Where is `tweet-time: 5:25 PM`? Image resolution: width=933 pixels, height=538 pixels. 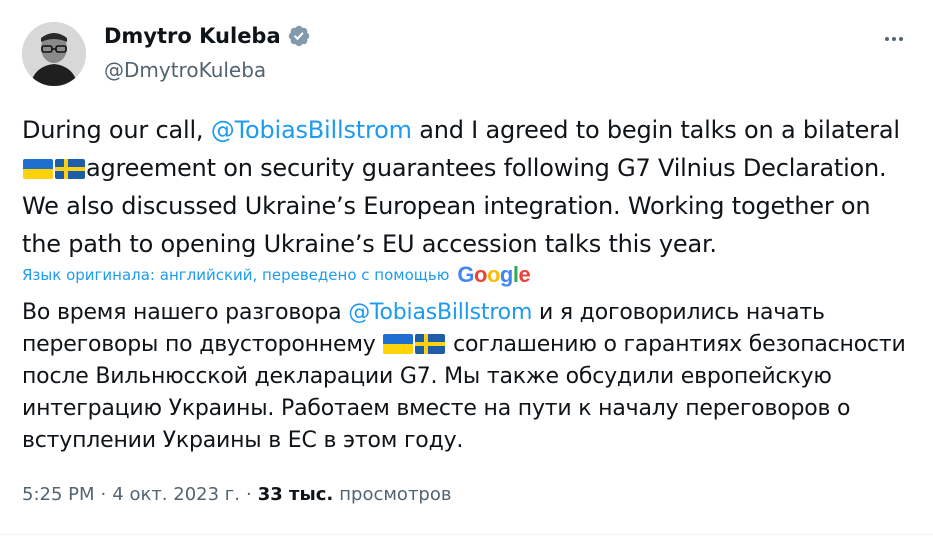
tweet-time: 5:25 PM is located at coordinates (58, 494).